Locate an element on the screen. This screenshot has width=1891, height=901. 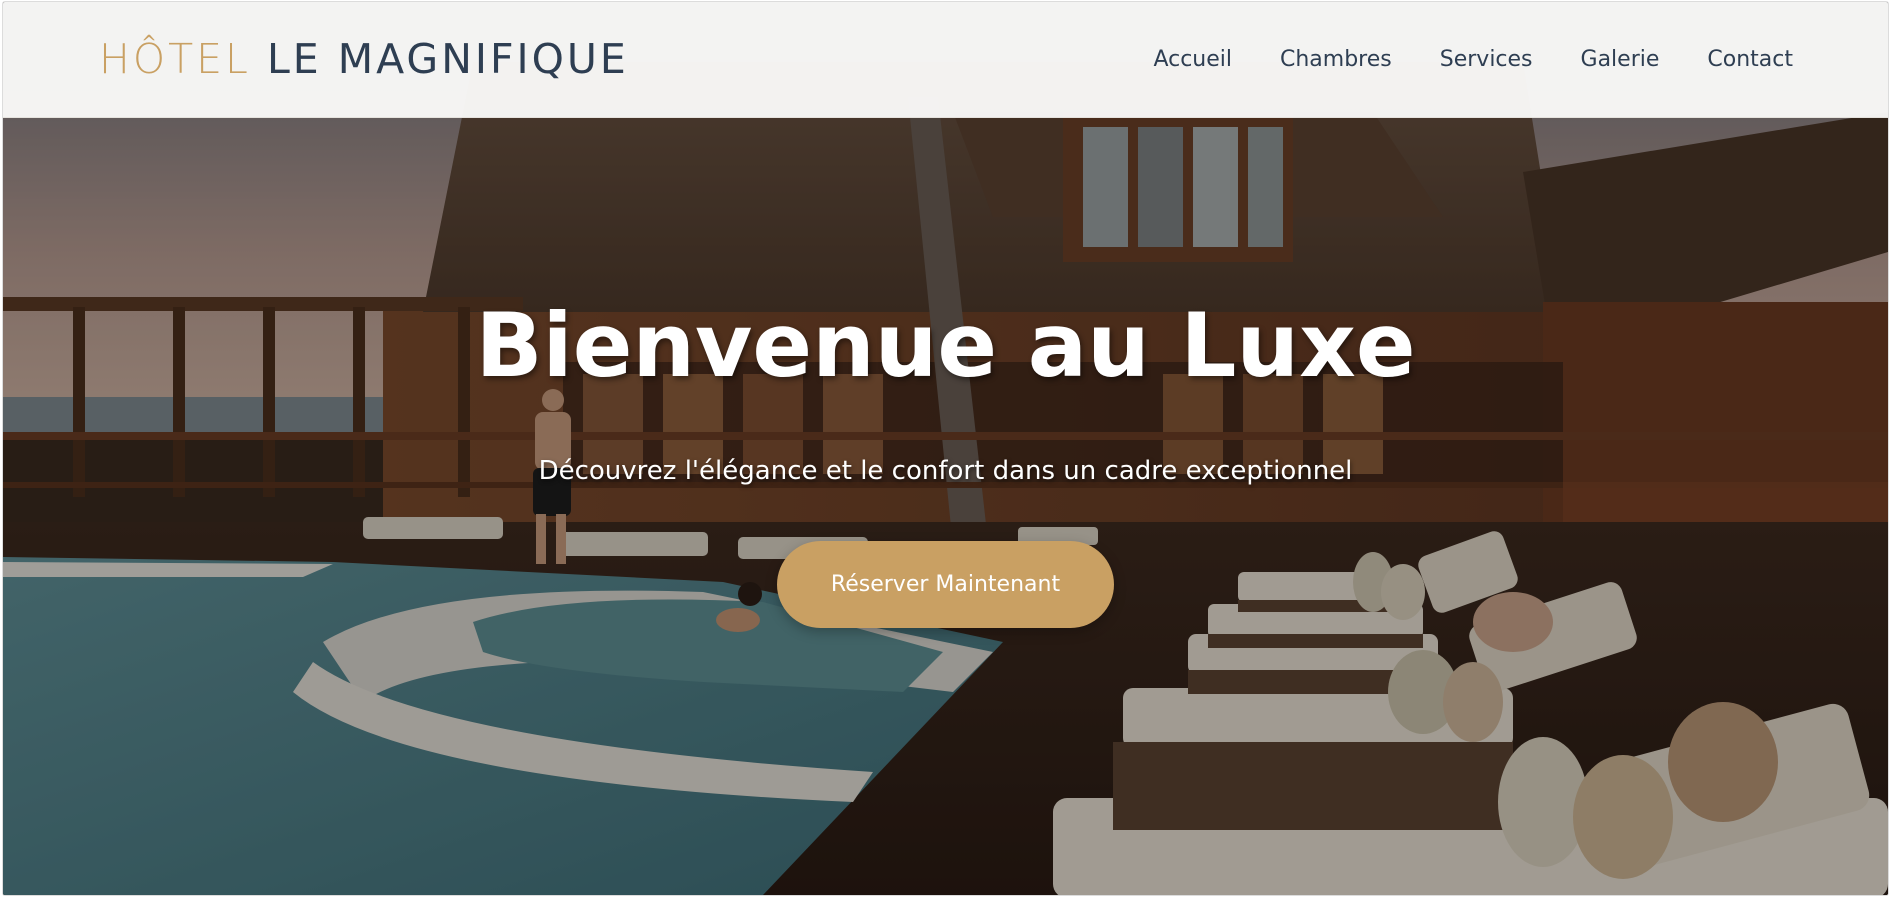
site-logo: HÔTEL LE MAGNIFIQUE is located at coordinates (364, 59).